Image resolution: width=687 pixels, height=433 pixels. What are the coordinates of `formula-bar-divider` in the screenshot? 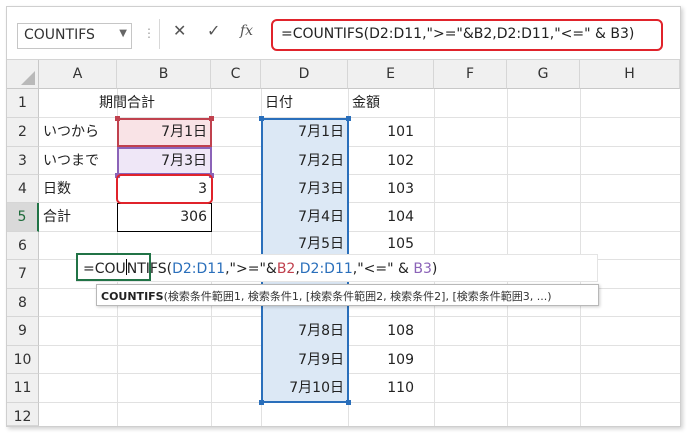 It's located at (159, 34).